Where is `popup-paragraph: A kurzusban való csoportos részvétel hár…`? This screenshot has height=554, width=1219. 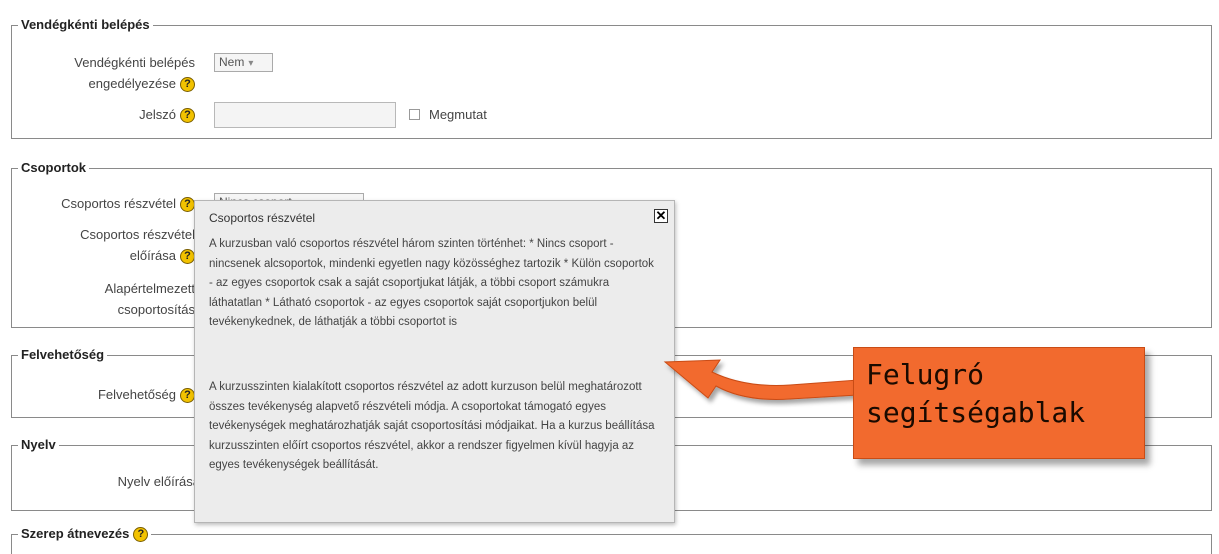 popup-paragraph: A kurzusban való csoportos részvétel hár… is located at coordinates (431, 283).